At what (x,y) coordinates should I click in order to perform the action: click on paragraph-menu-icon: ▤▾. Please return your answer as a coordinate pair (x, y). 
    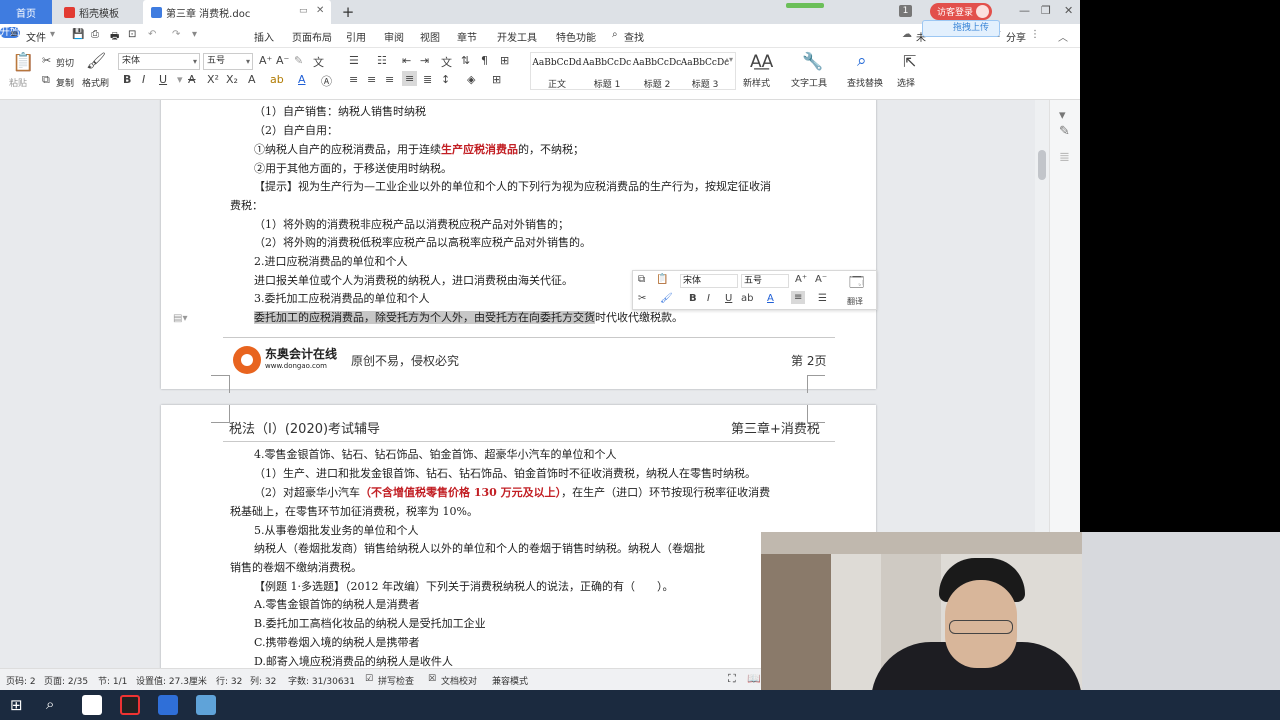
    Looking at the image, I should click on (180, 318).